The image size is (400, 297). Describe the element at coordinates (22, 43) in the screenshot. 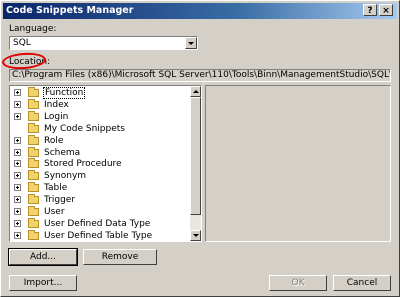

I see `language-value: SQL` at that location.